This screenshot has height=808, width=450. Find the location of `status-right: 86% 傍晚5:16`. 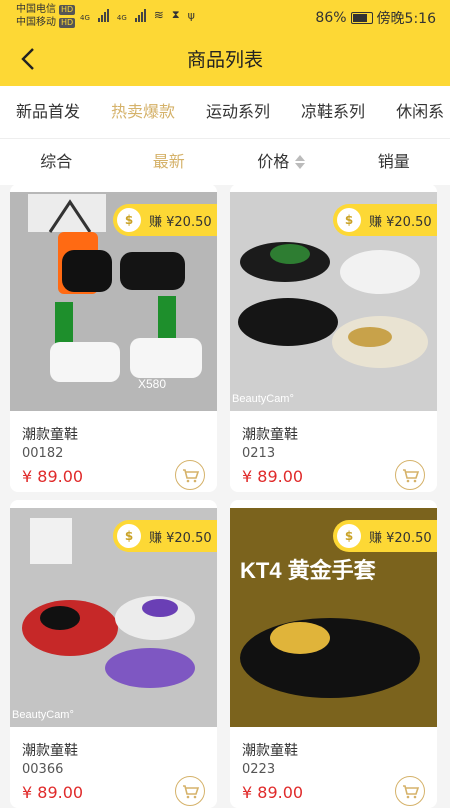

status-right: 86% 傍晚5:16 is located at coordinates (375, 18).